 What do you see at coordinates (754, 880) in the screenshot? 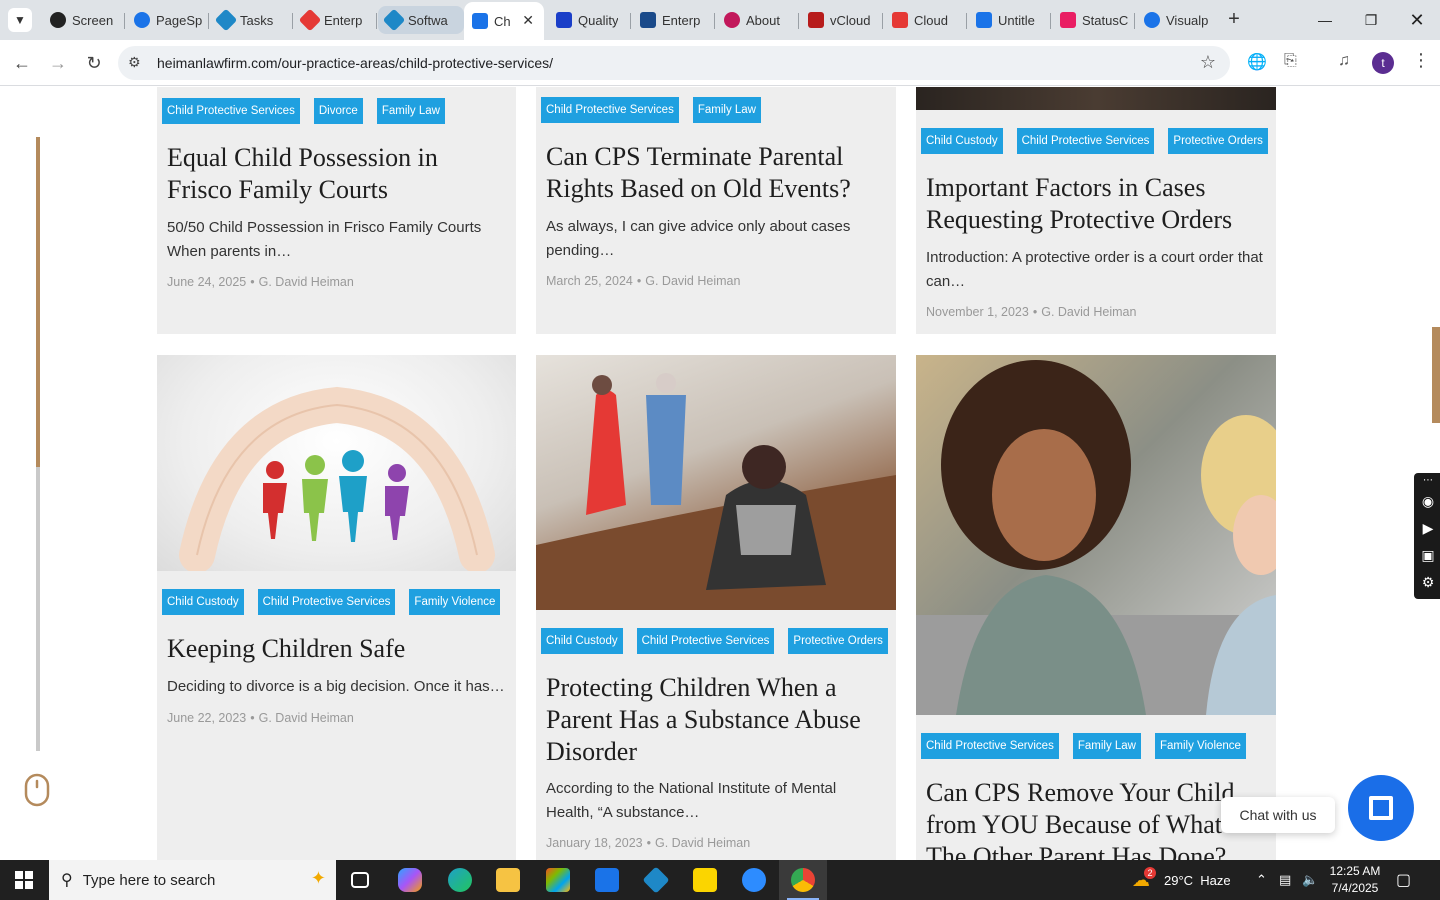
I see `zoom-app-icon` at bounding box center [754, 880].